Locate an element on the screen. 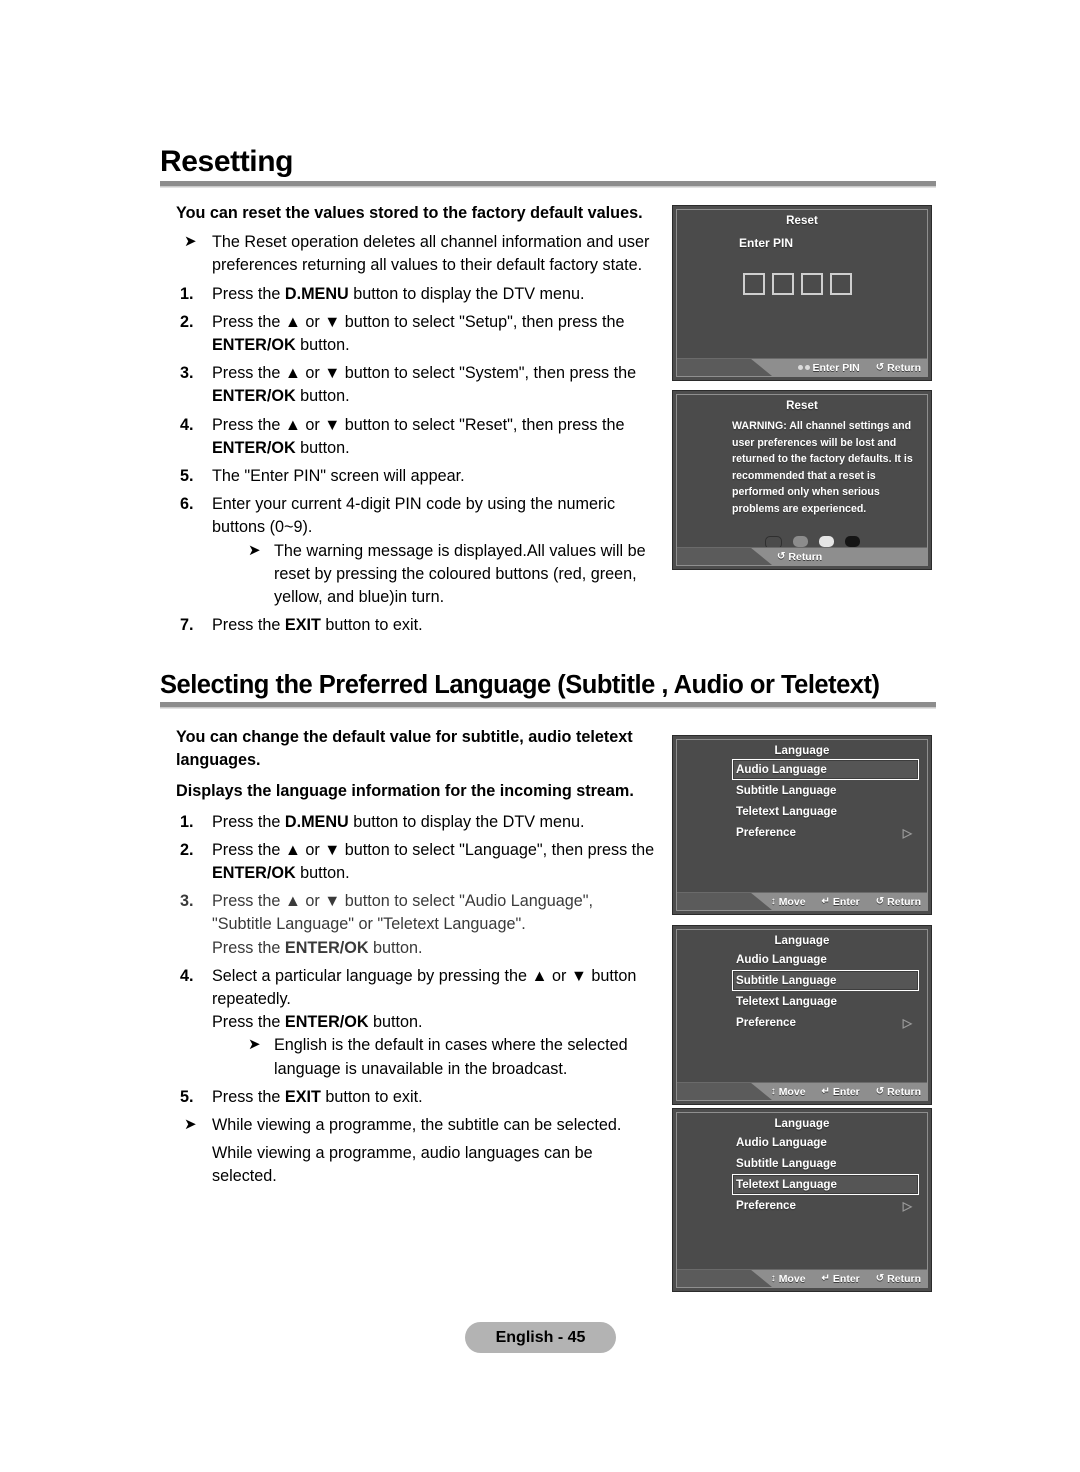 This screenshot has height=1472, width=1080. step-text-a: Press the is located at coordinates (248, 625).